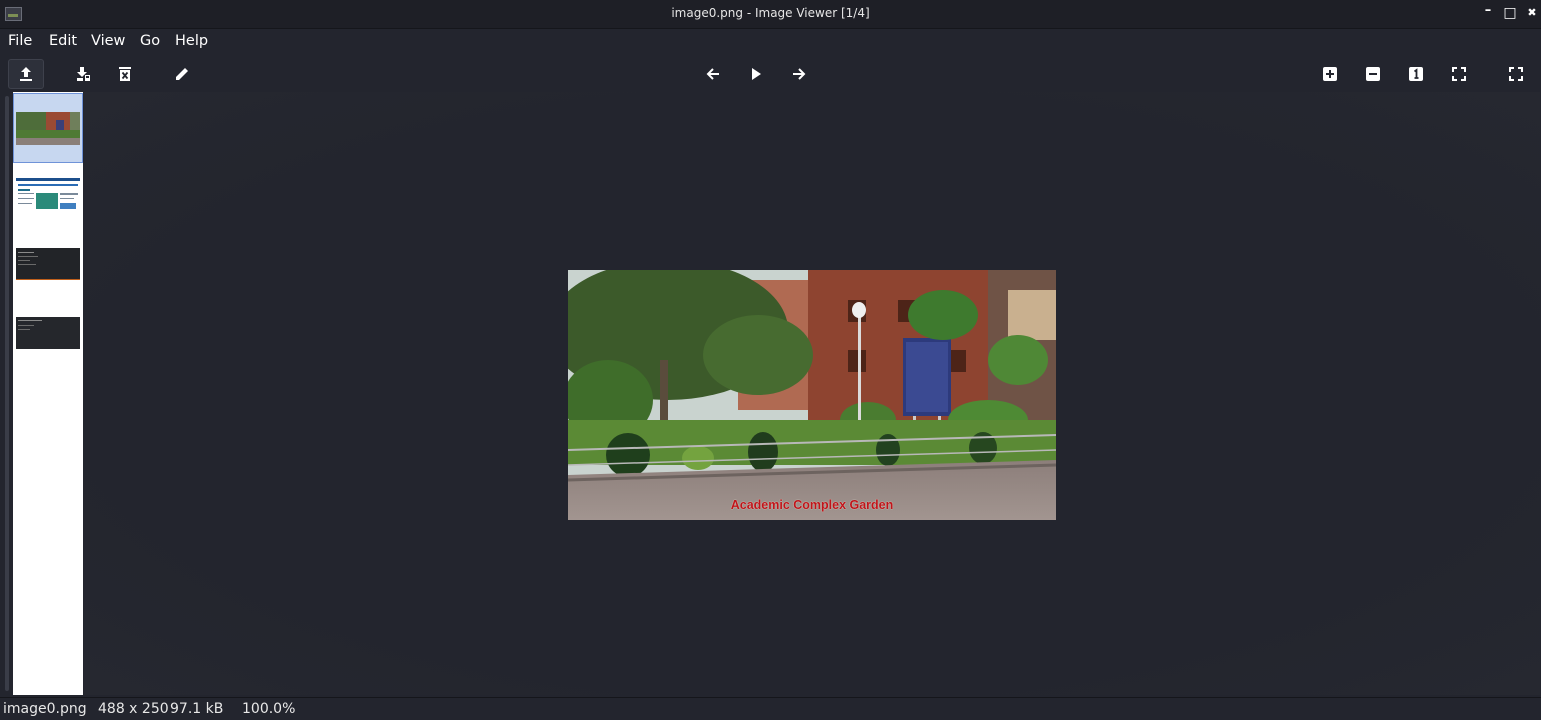 Image resolution: width=1541 pixels, height=720 pixels. I want to click on status-filename: image0.png, so click(45, 709).